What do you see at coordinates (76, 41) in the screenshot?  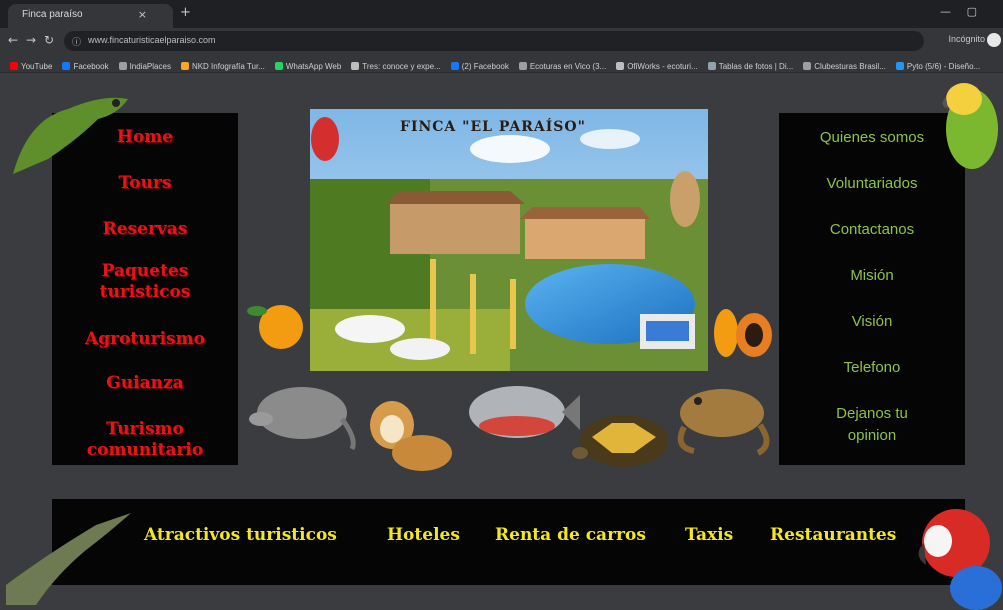 I see `site-info-icon: ⓘ` at bounding box center [76, 41].